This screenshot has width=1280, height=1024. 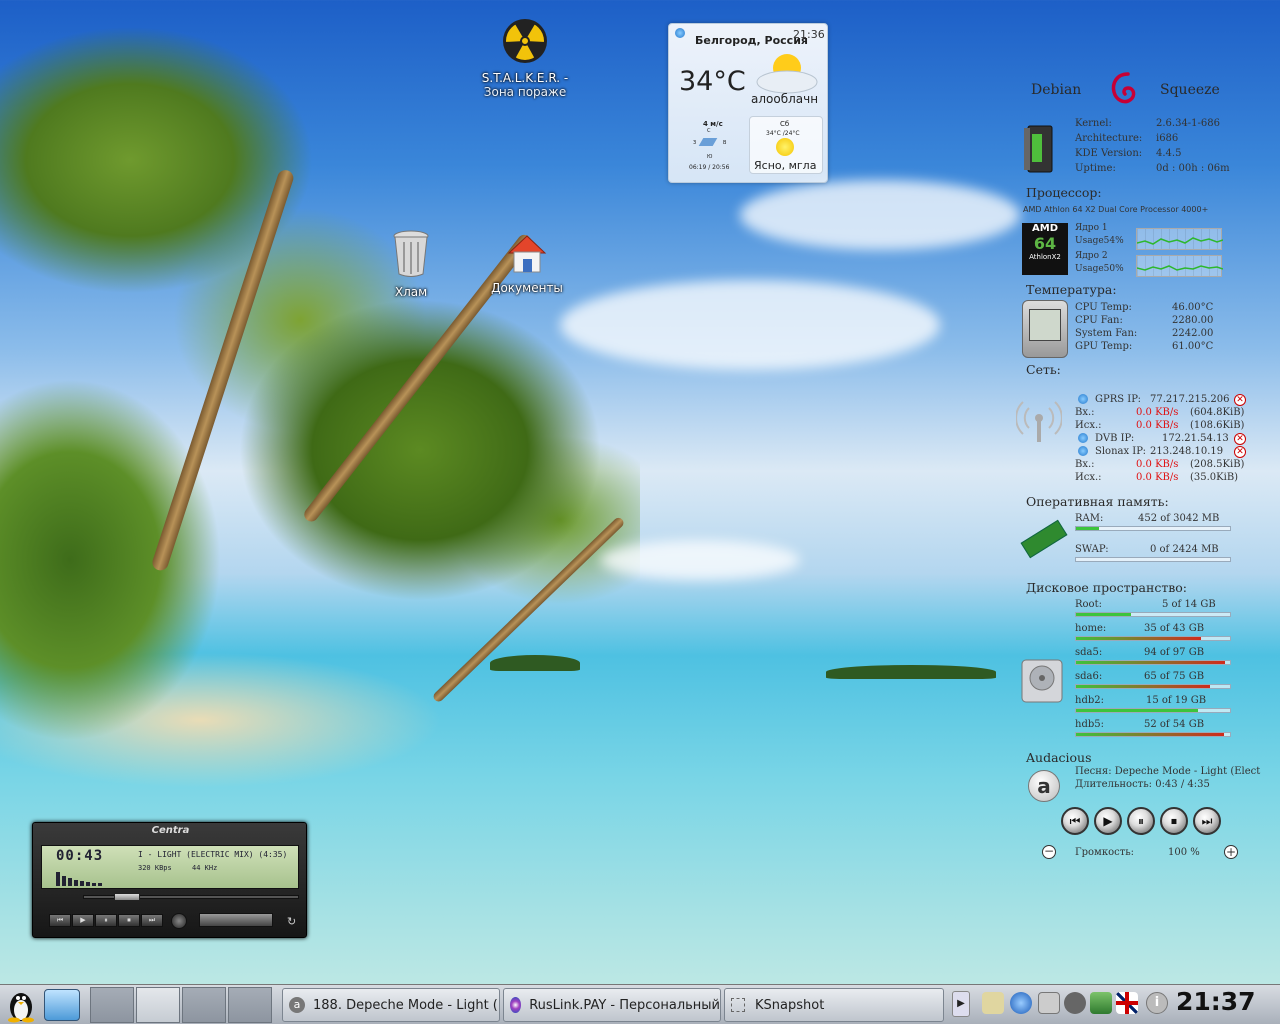 I want to click on player-bitrate: 320 KBps, so click(x=155, y=868).